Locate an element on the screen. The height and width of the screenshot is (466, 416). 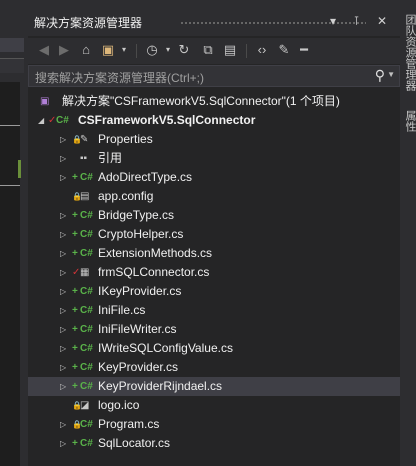
switch-views-icon: ▣ is located at coordinates (108, 50).